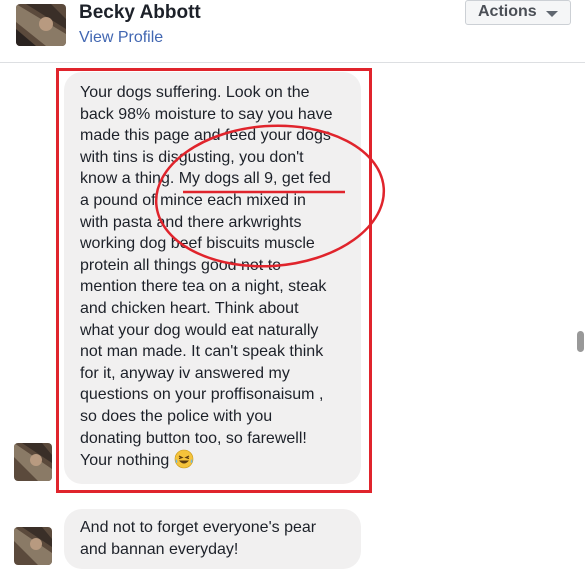 Image resolution: width=585 pixels, height=571 pixels. What do you see at coordinates (184, 459) in the screenshot?
I see `laughing-tears-emoji-icon` at bounding box center [184, 459].